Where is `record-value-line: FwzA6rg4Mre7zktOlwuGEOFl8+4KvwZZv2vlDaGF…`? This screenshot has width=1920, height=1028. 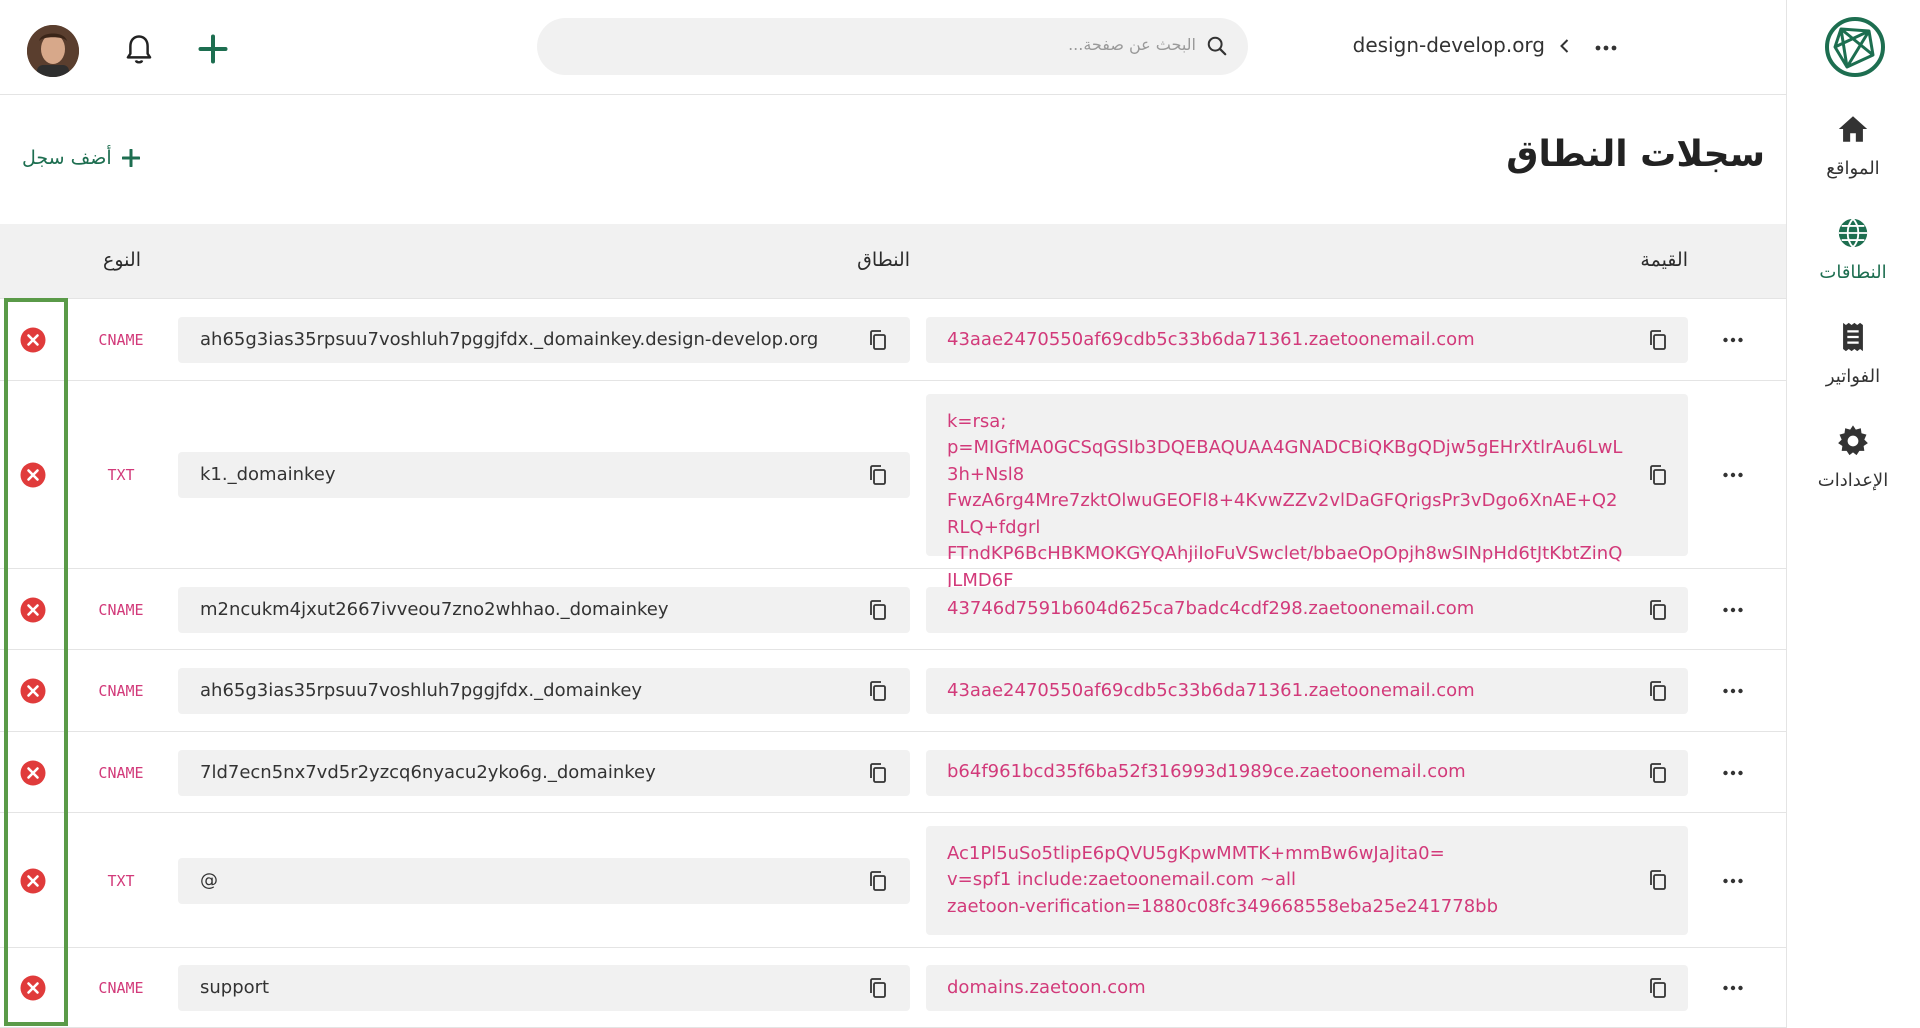 record-value-line: FwzA6rg4Mre7zktOlwuGEOFl8+4KvwZZv2vlDaGF… is located at coordinates (1282, 514).